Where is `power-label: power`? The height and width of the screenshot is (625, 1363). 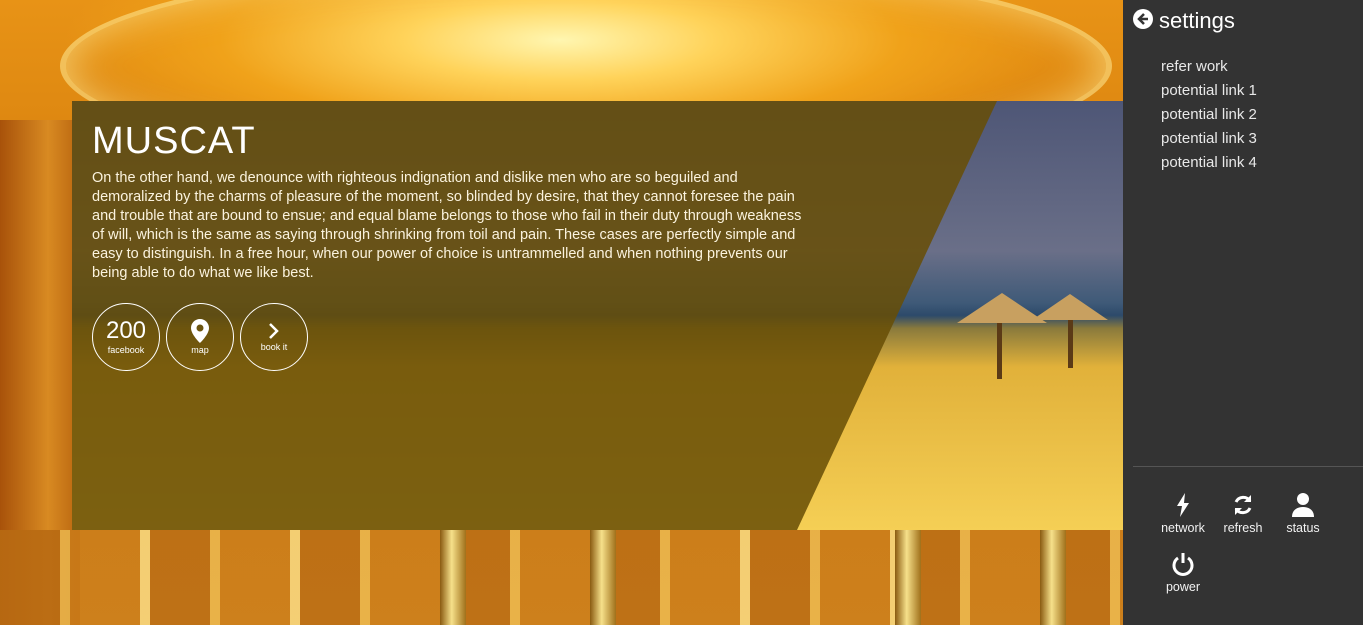
power-label: power is located at coordinates (1183, 587).